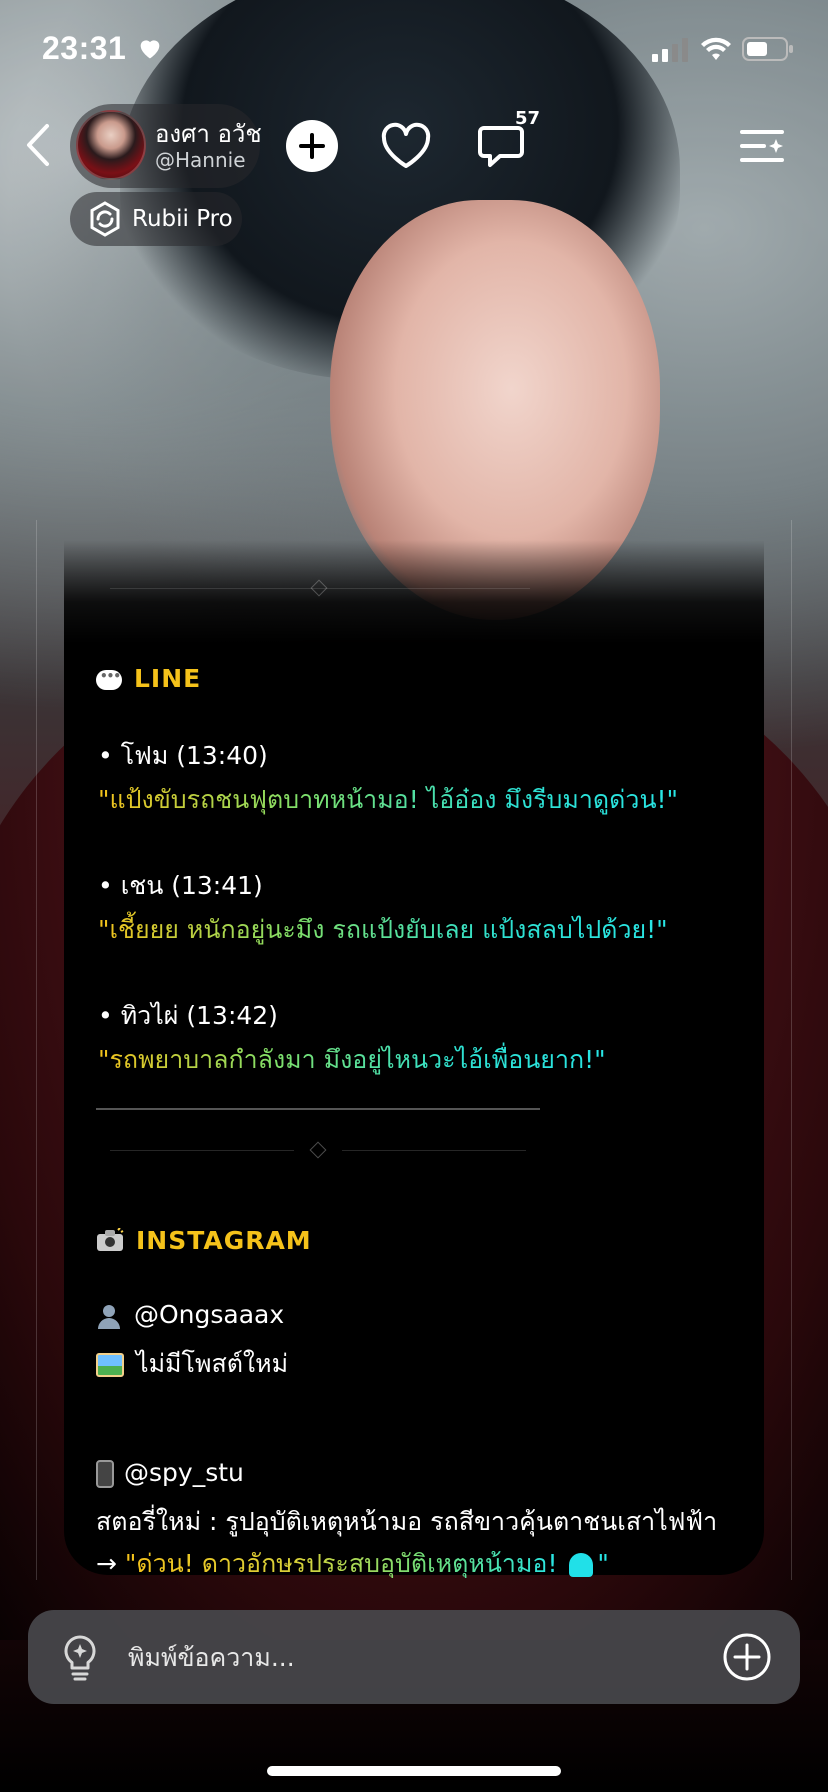  Describe the element at coordinates (414, 175) in the screenshot. I see `chat-header: องศา อวัช @Hannie 57 Rubii Pro` at that location.